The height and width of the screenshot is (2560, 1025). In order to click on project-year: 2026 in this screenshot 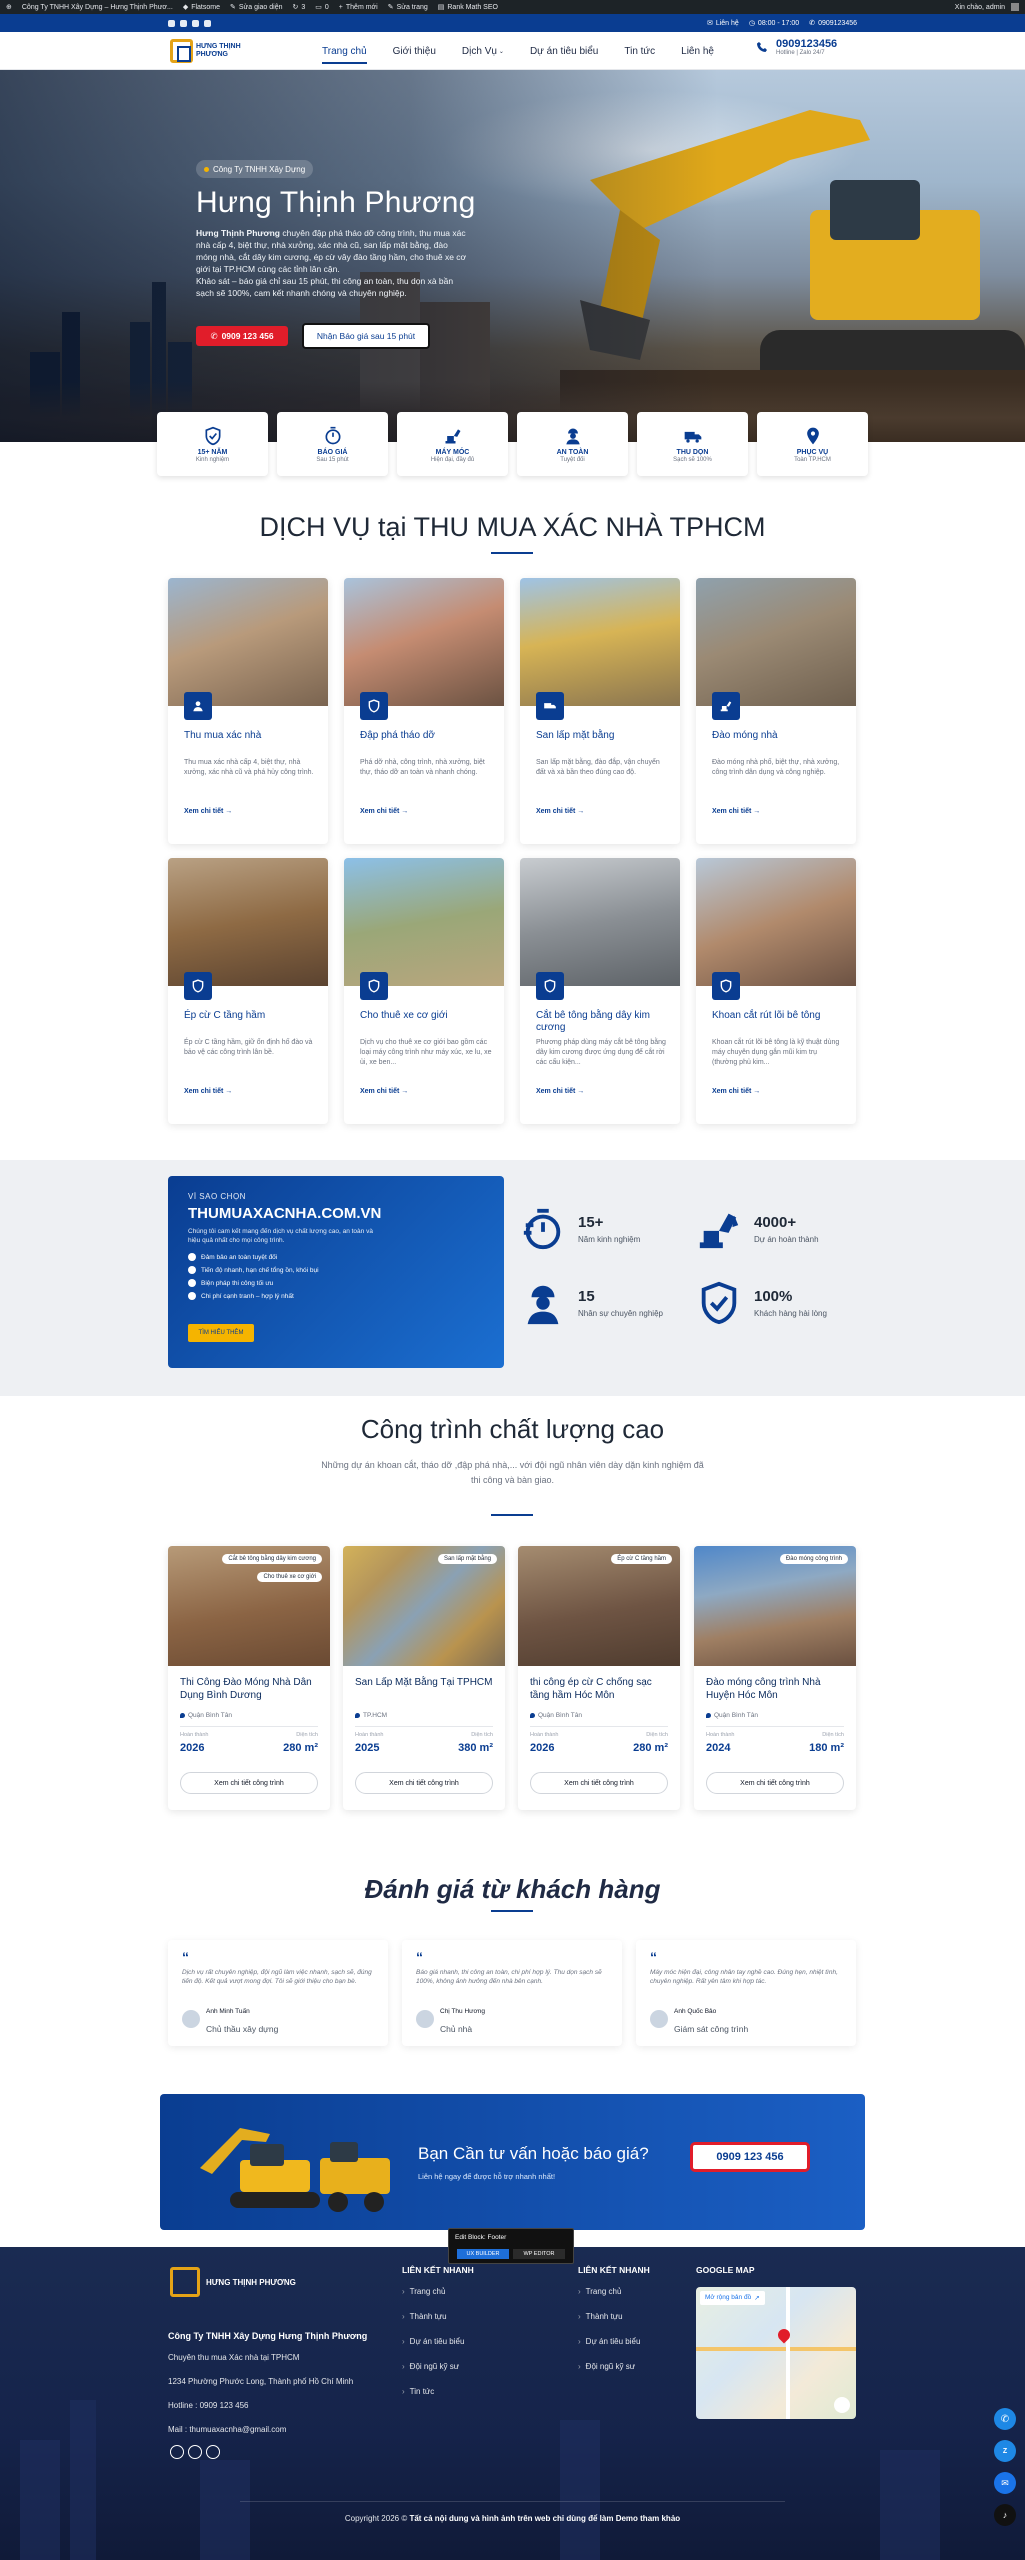, I will do `click(192, 1748)`.